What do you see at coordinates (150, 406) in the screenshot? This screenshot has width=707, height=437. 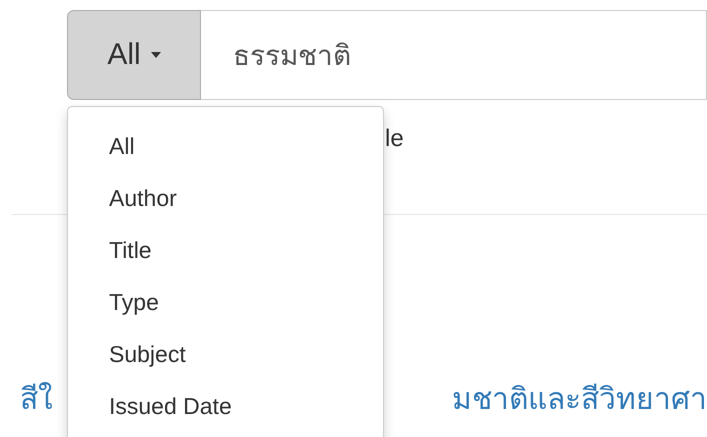 I see `menu-item: Issued Date` at bounding box center [150, 406].